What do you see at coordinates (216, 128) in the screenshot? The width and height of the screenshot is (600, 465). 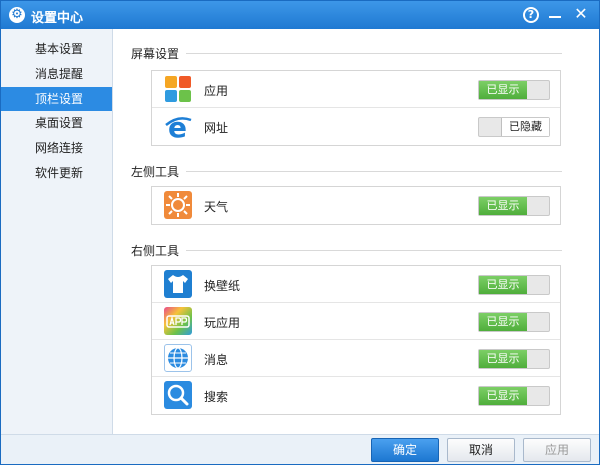 I see `setting-label: 网址` at bounding box center [216, 128].